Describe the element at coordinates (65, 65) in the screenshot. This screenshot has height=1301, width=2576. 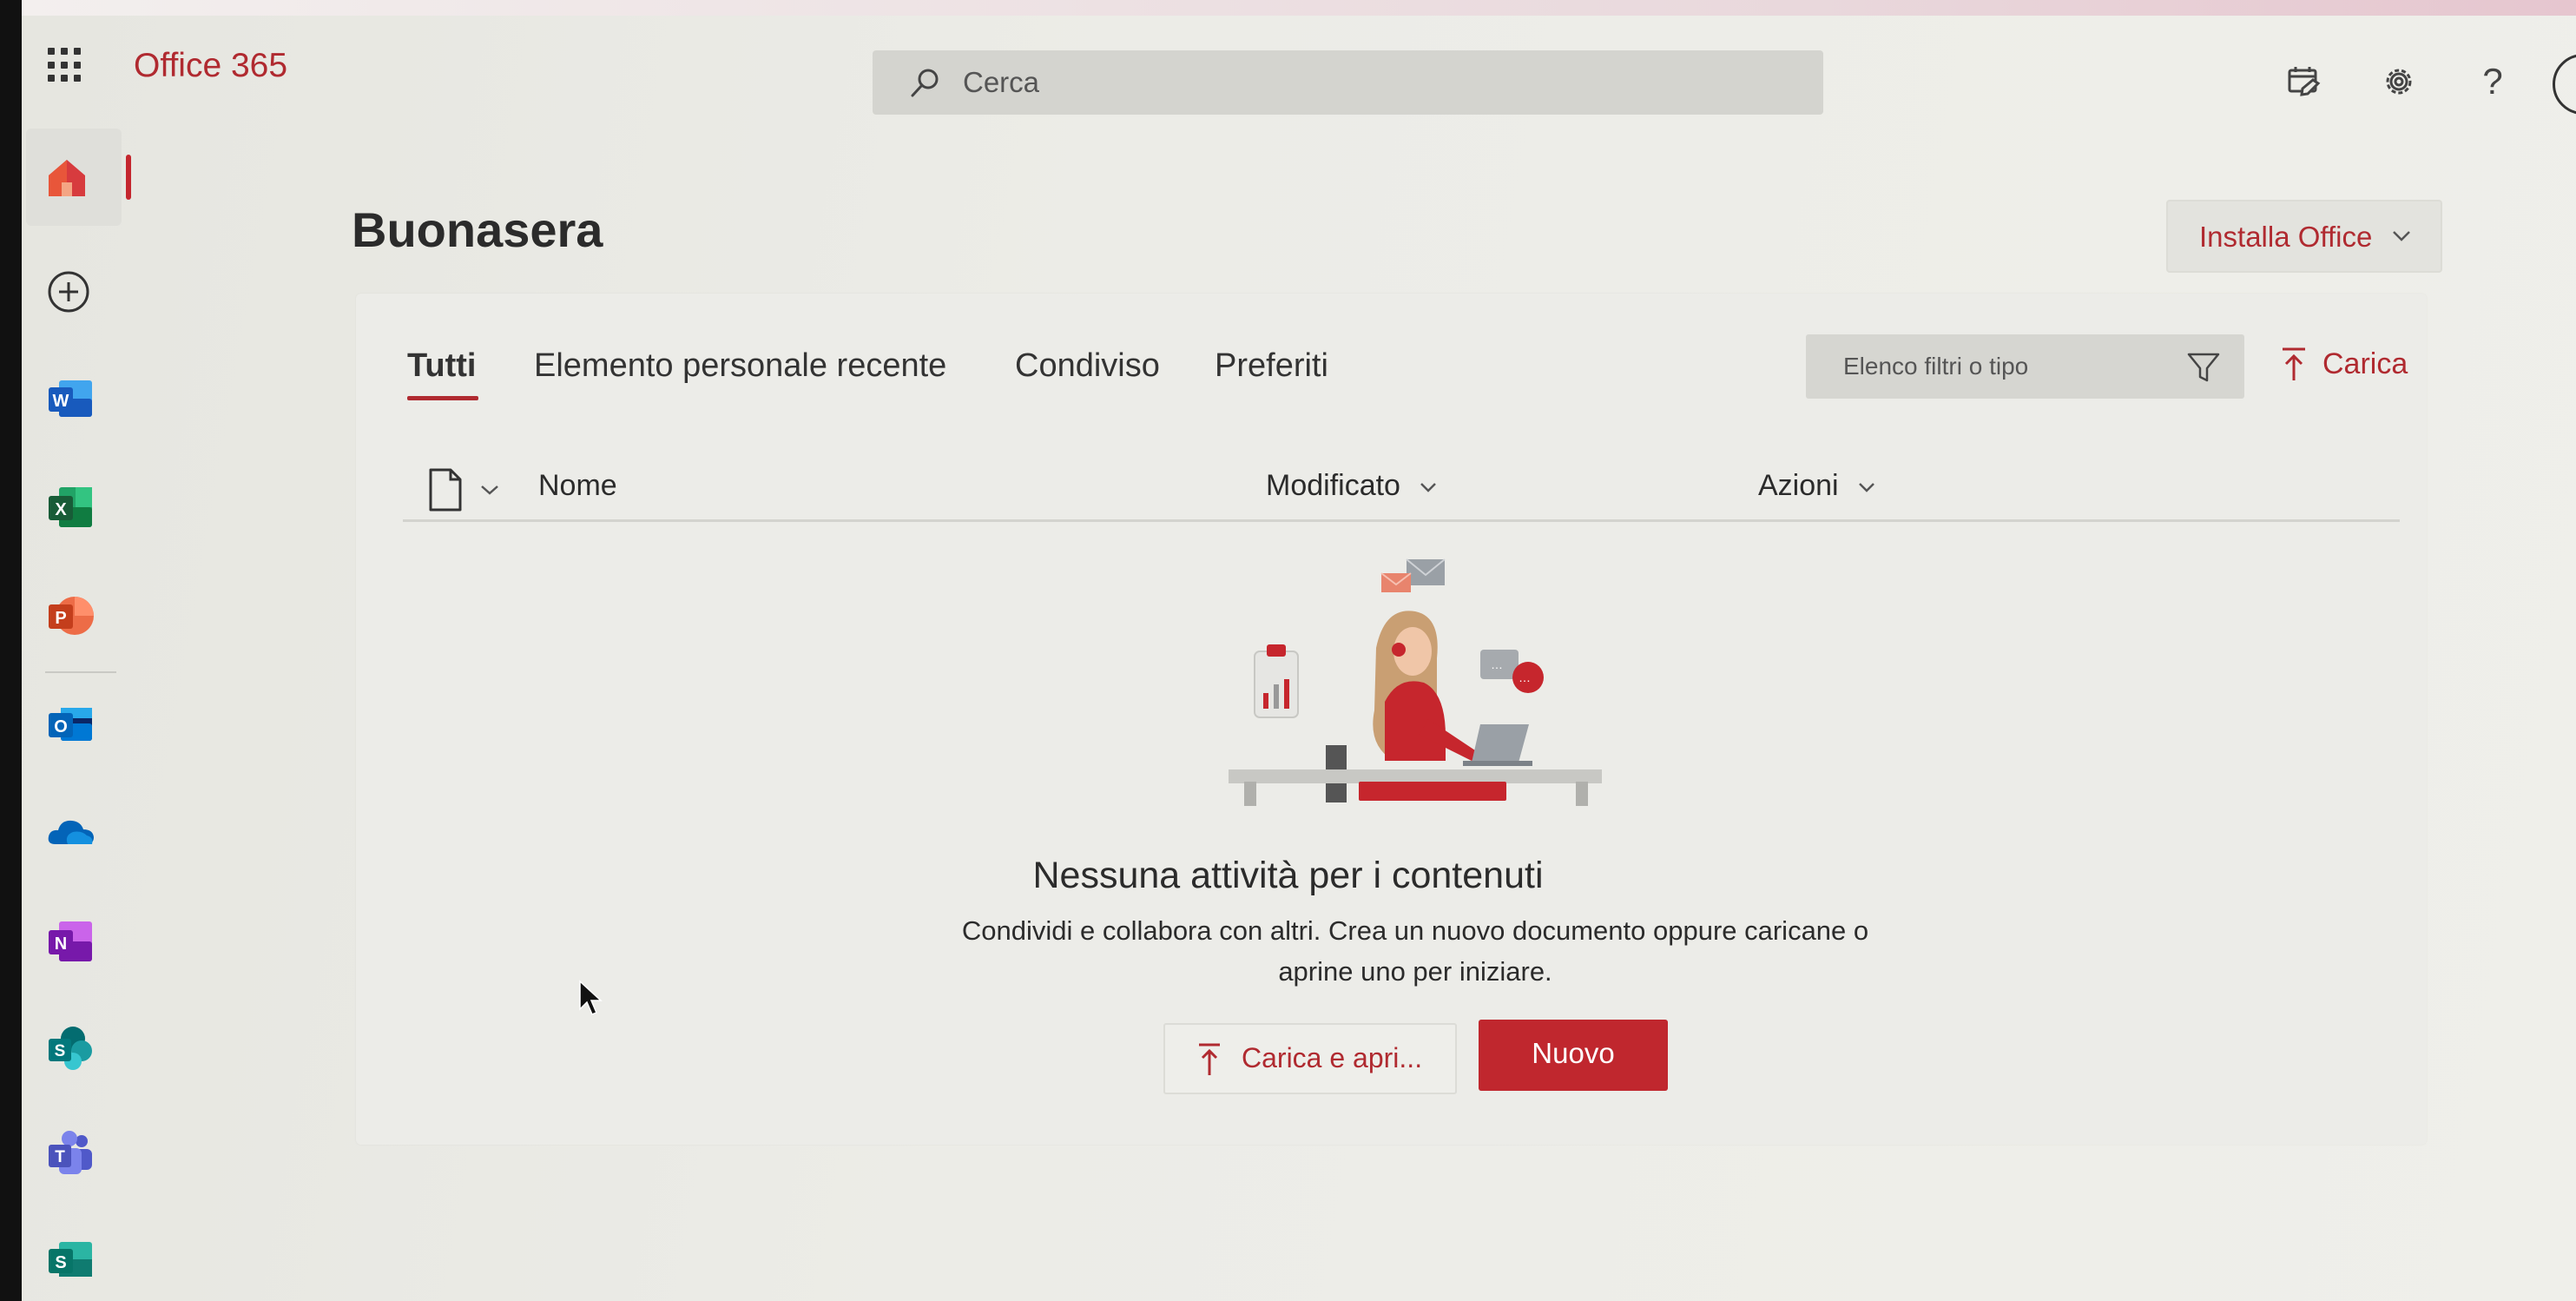
I see `waffle-icon` at that location.